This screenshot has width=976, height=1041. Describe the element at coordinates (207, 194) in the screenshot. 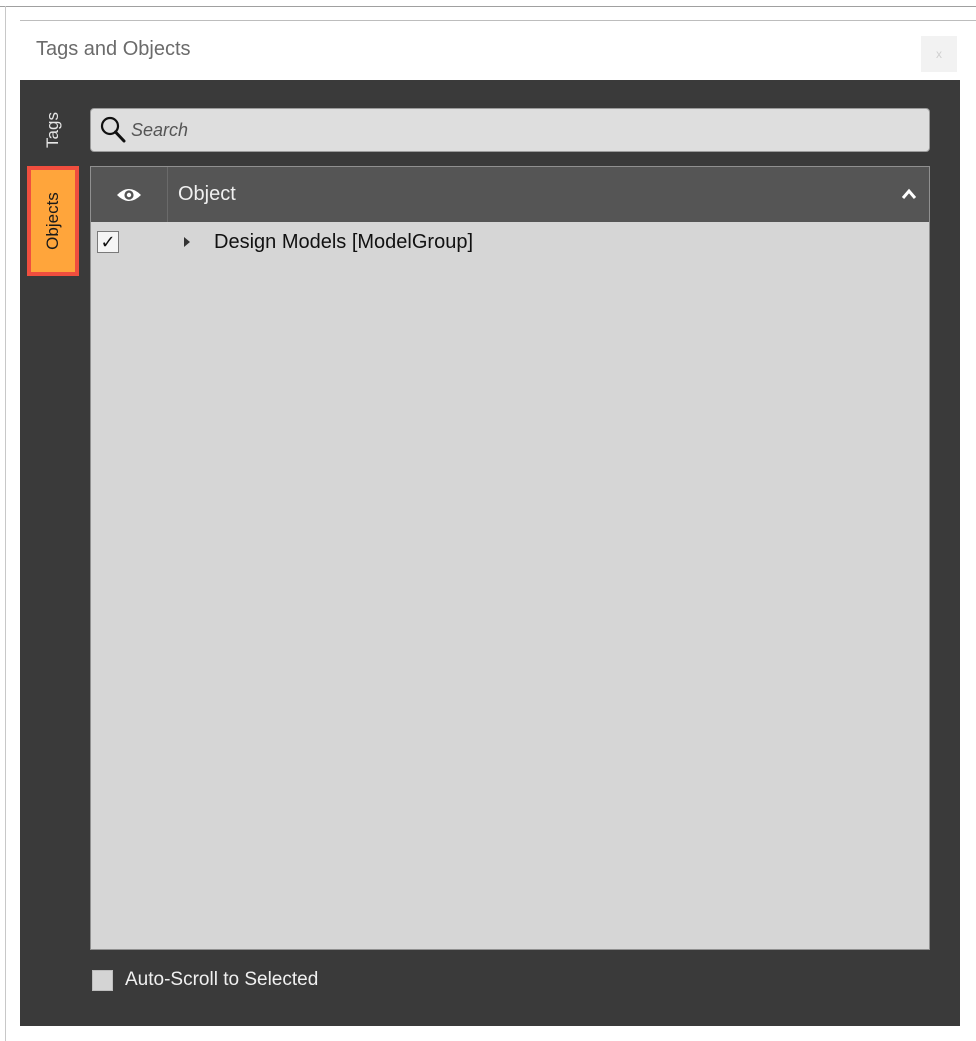

I see `object-column-label: Object` at that location.